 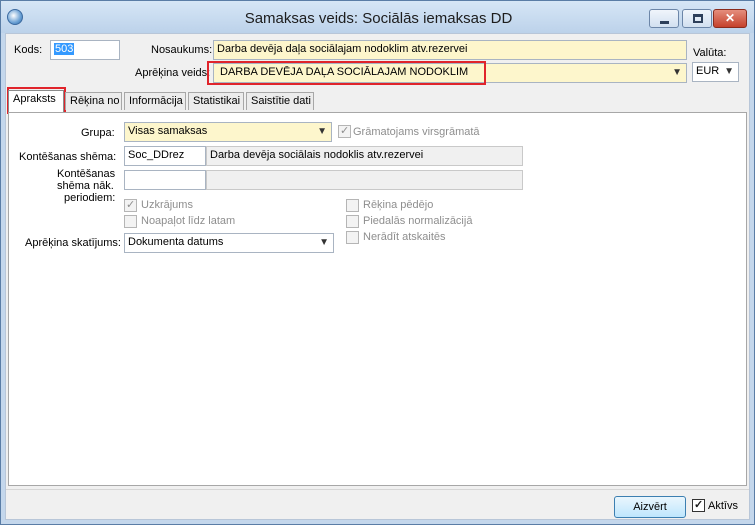 I want to click on highlight-box-aprekina-veids, so click(x=346, y=73).